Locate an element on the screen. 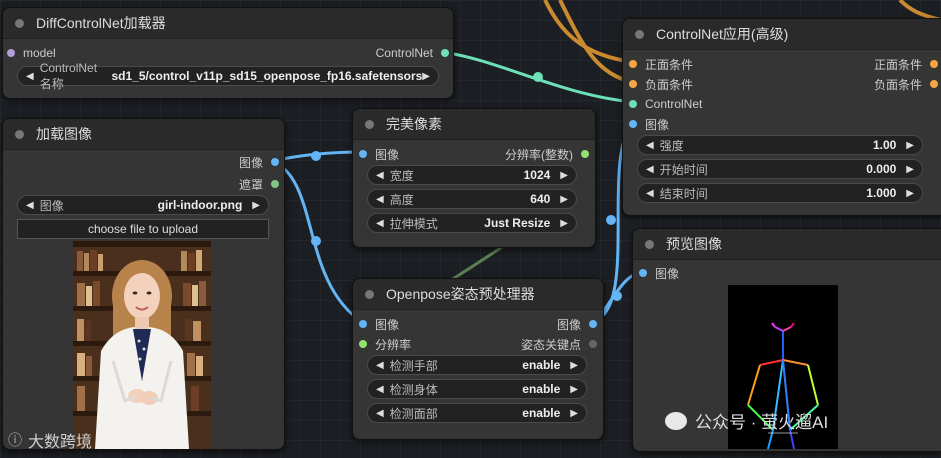 Image resolution: width=941 pixels, height=458 pixels. input-negative: 负面条件 is located at coordinates (661, 84).